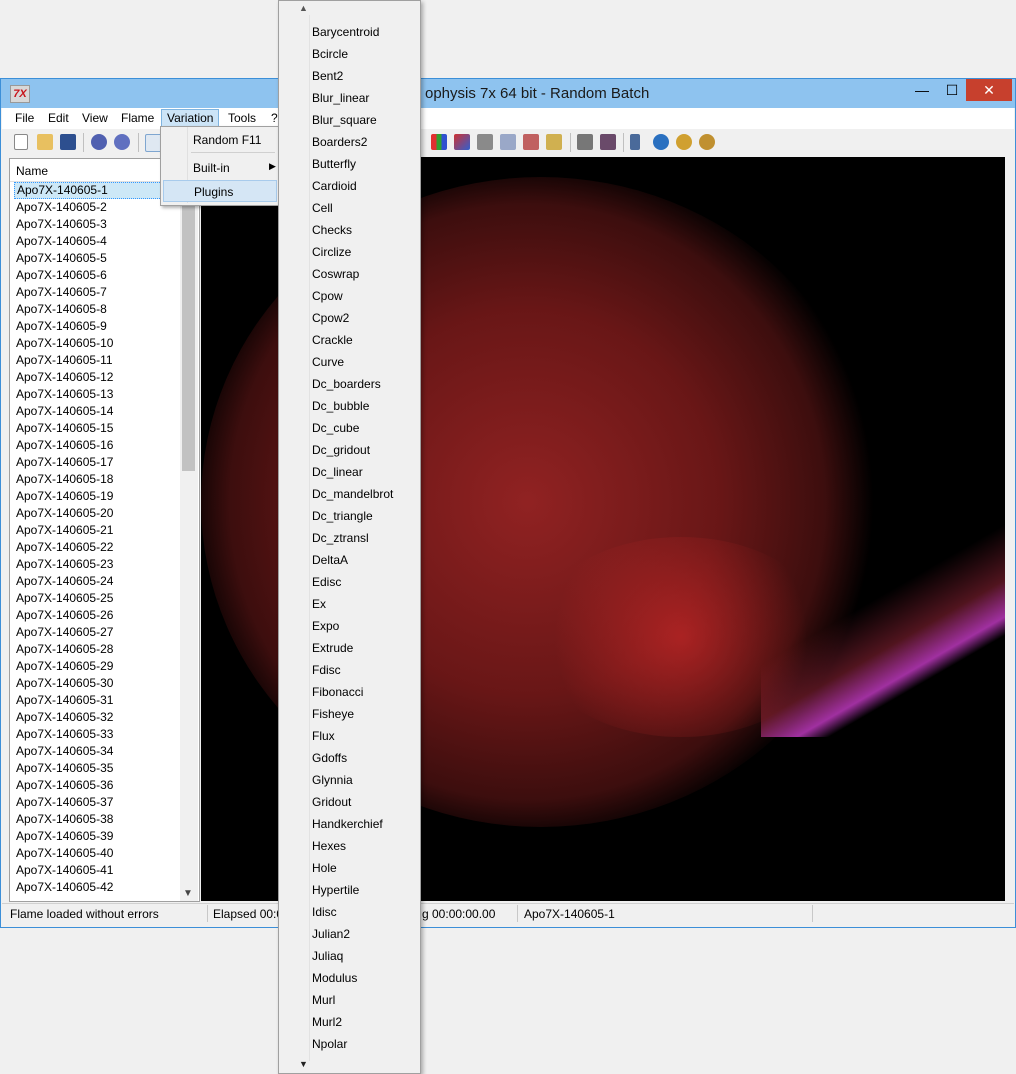 The height and width of the screenshot is (1074, 1016). What do you see at coordinates (122, 142) in the screenshot?
I see `batch-render-icon` at bounding box center [122, 142].